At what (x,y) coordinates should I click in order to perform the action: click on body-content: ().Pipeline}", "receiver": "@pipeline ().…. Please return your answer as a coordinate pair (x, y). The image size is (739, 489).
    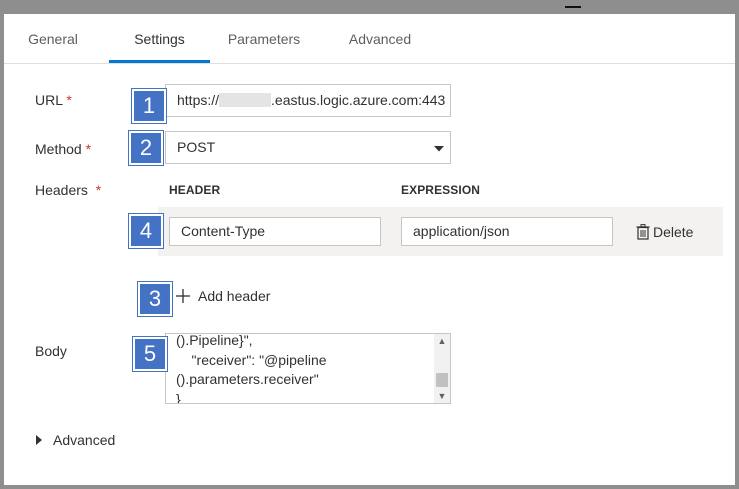
    Looking at the image, I should click on (303, 368).